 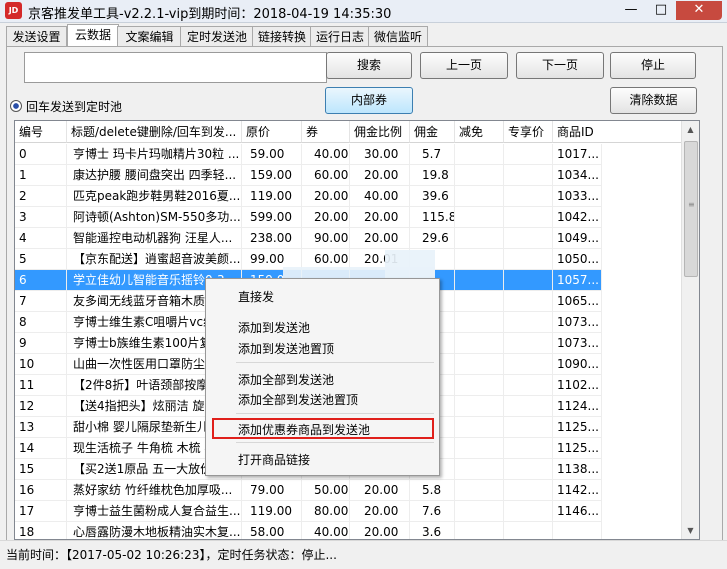 I want to click on table-cell: 80.00, so click(x=326, y=511).